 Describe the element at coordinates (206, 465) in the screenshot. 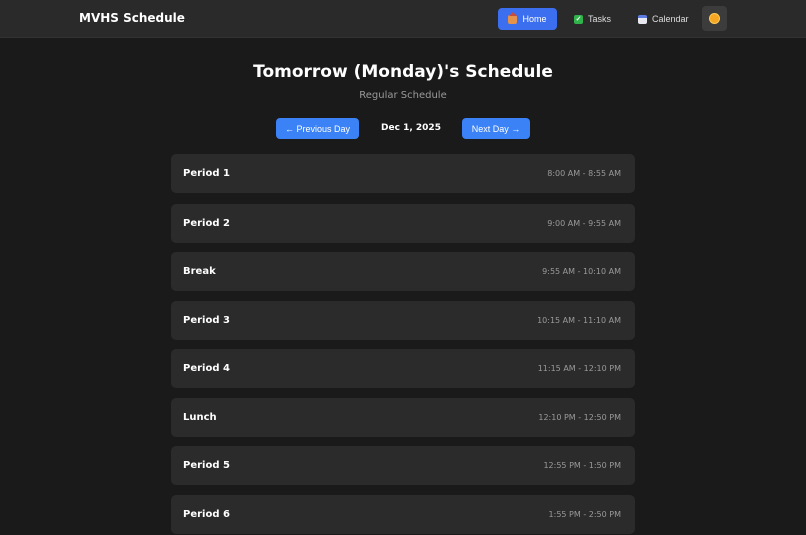

I see `period-name: Period 5` at that location.